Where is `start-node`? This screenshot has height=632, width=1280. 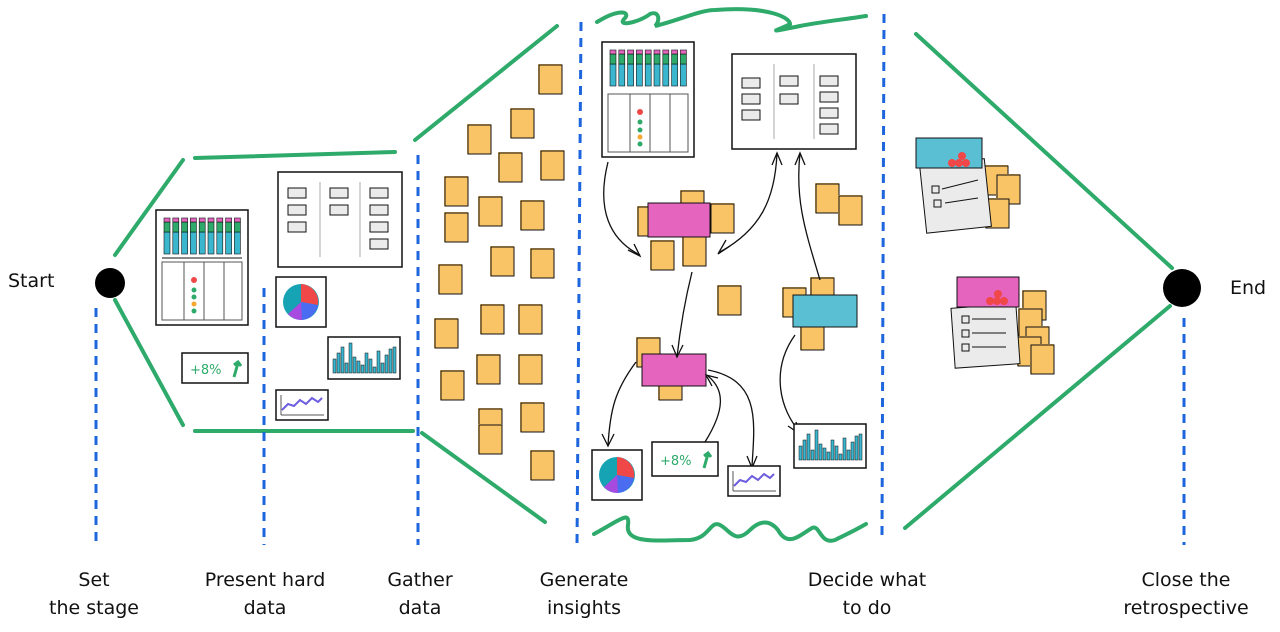 start-node is located at coordinates (110, 283).